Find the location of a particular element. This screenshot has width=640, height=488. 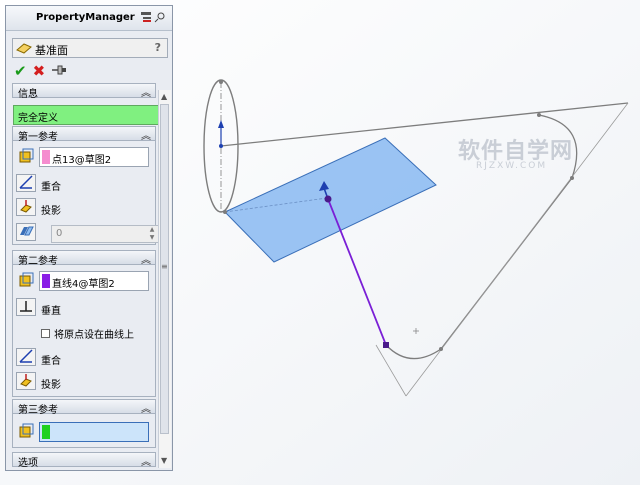

second-reference-field: 直线4@草图2 is located at coordinates (94, 281).